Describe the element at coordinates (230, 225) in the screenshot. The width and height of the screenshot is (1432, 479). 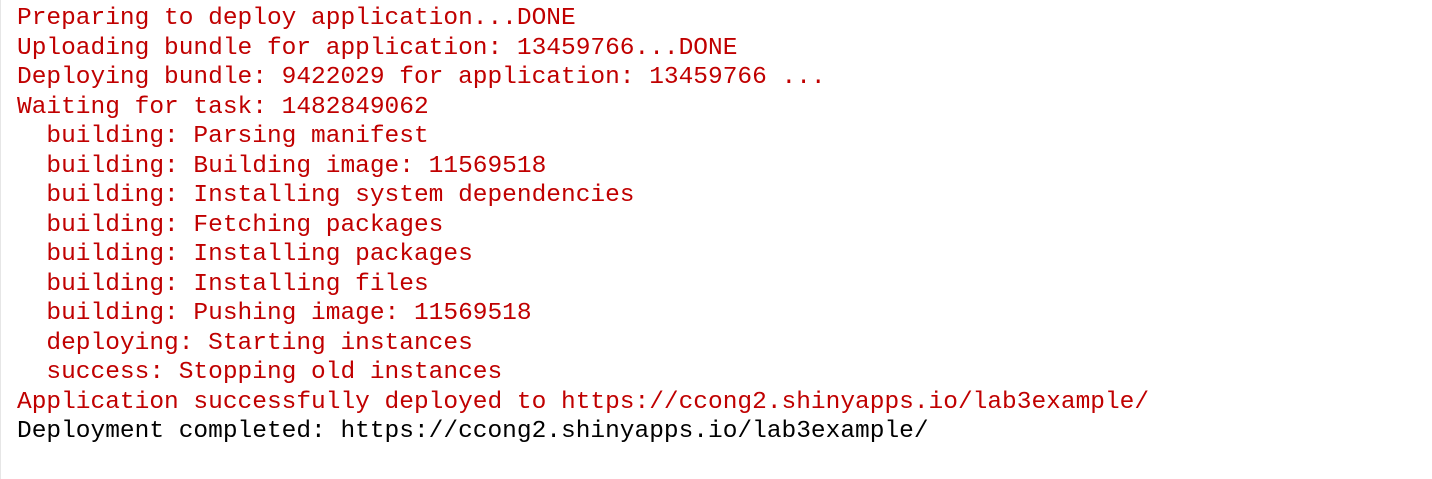
I see `console-line-fetching-packages: building: Fetching packages` at that location.